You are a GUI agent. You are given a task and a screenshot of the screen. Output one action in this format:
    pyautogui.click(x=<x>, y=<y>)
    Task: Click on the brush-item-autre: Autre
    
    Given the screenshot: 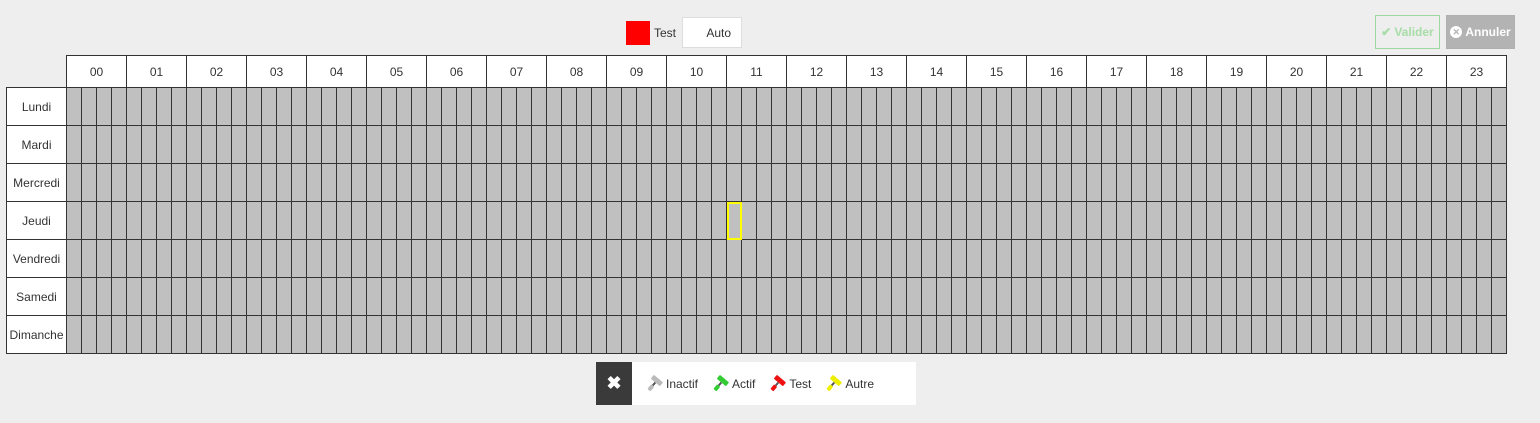 What is the action you would take?
    pyautogui.click(x=848, y=383)
    